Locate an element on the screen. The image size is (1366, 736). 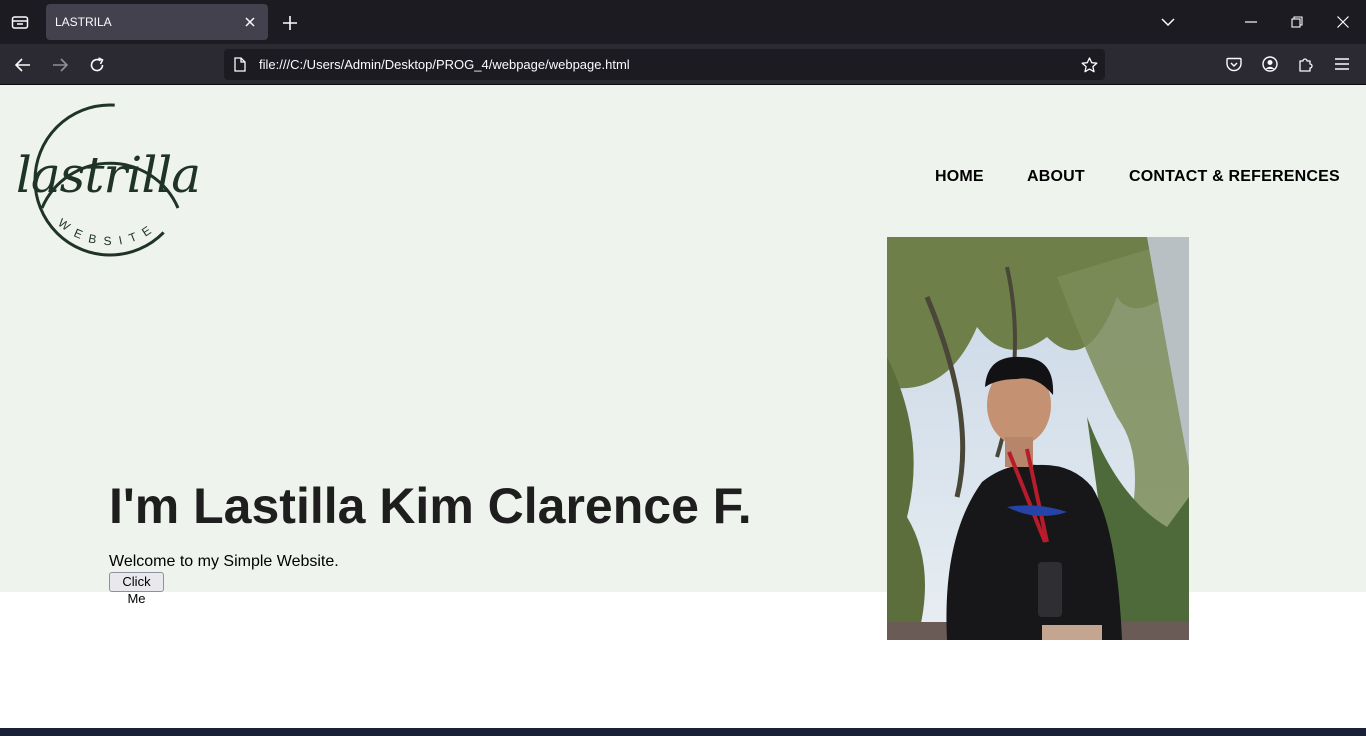
new-tab-icon is located at coordinates (290, 23).